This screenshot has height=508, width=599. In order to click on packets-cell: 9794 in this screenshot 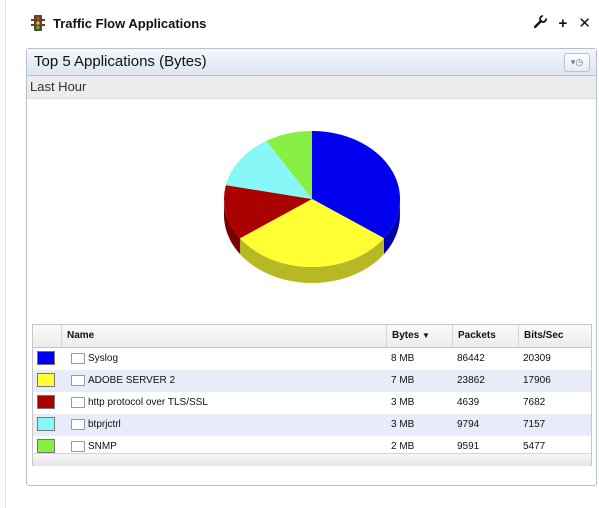, I will do `click(468, 424)`.